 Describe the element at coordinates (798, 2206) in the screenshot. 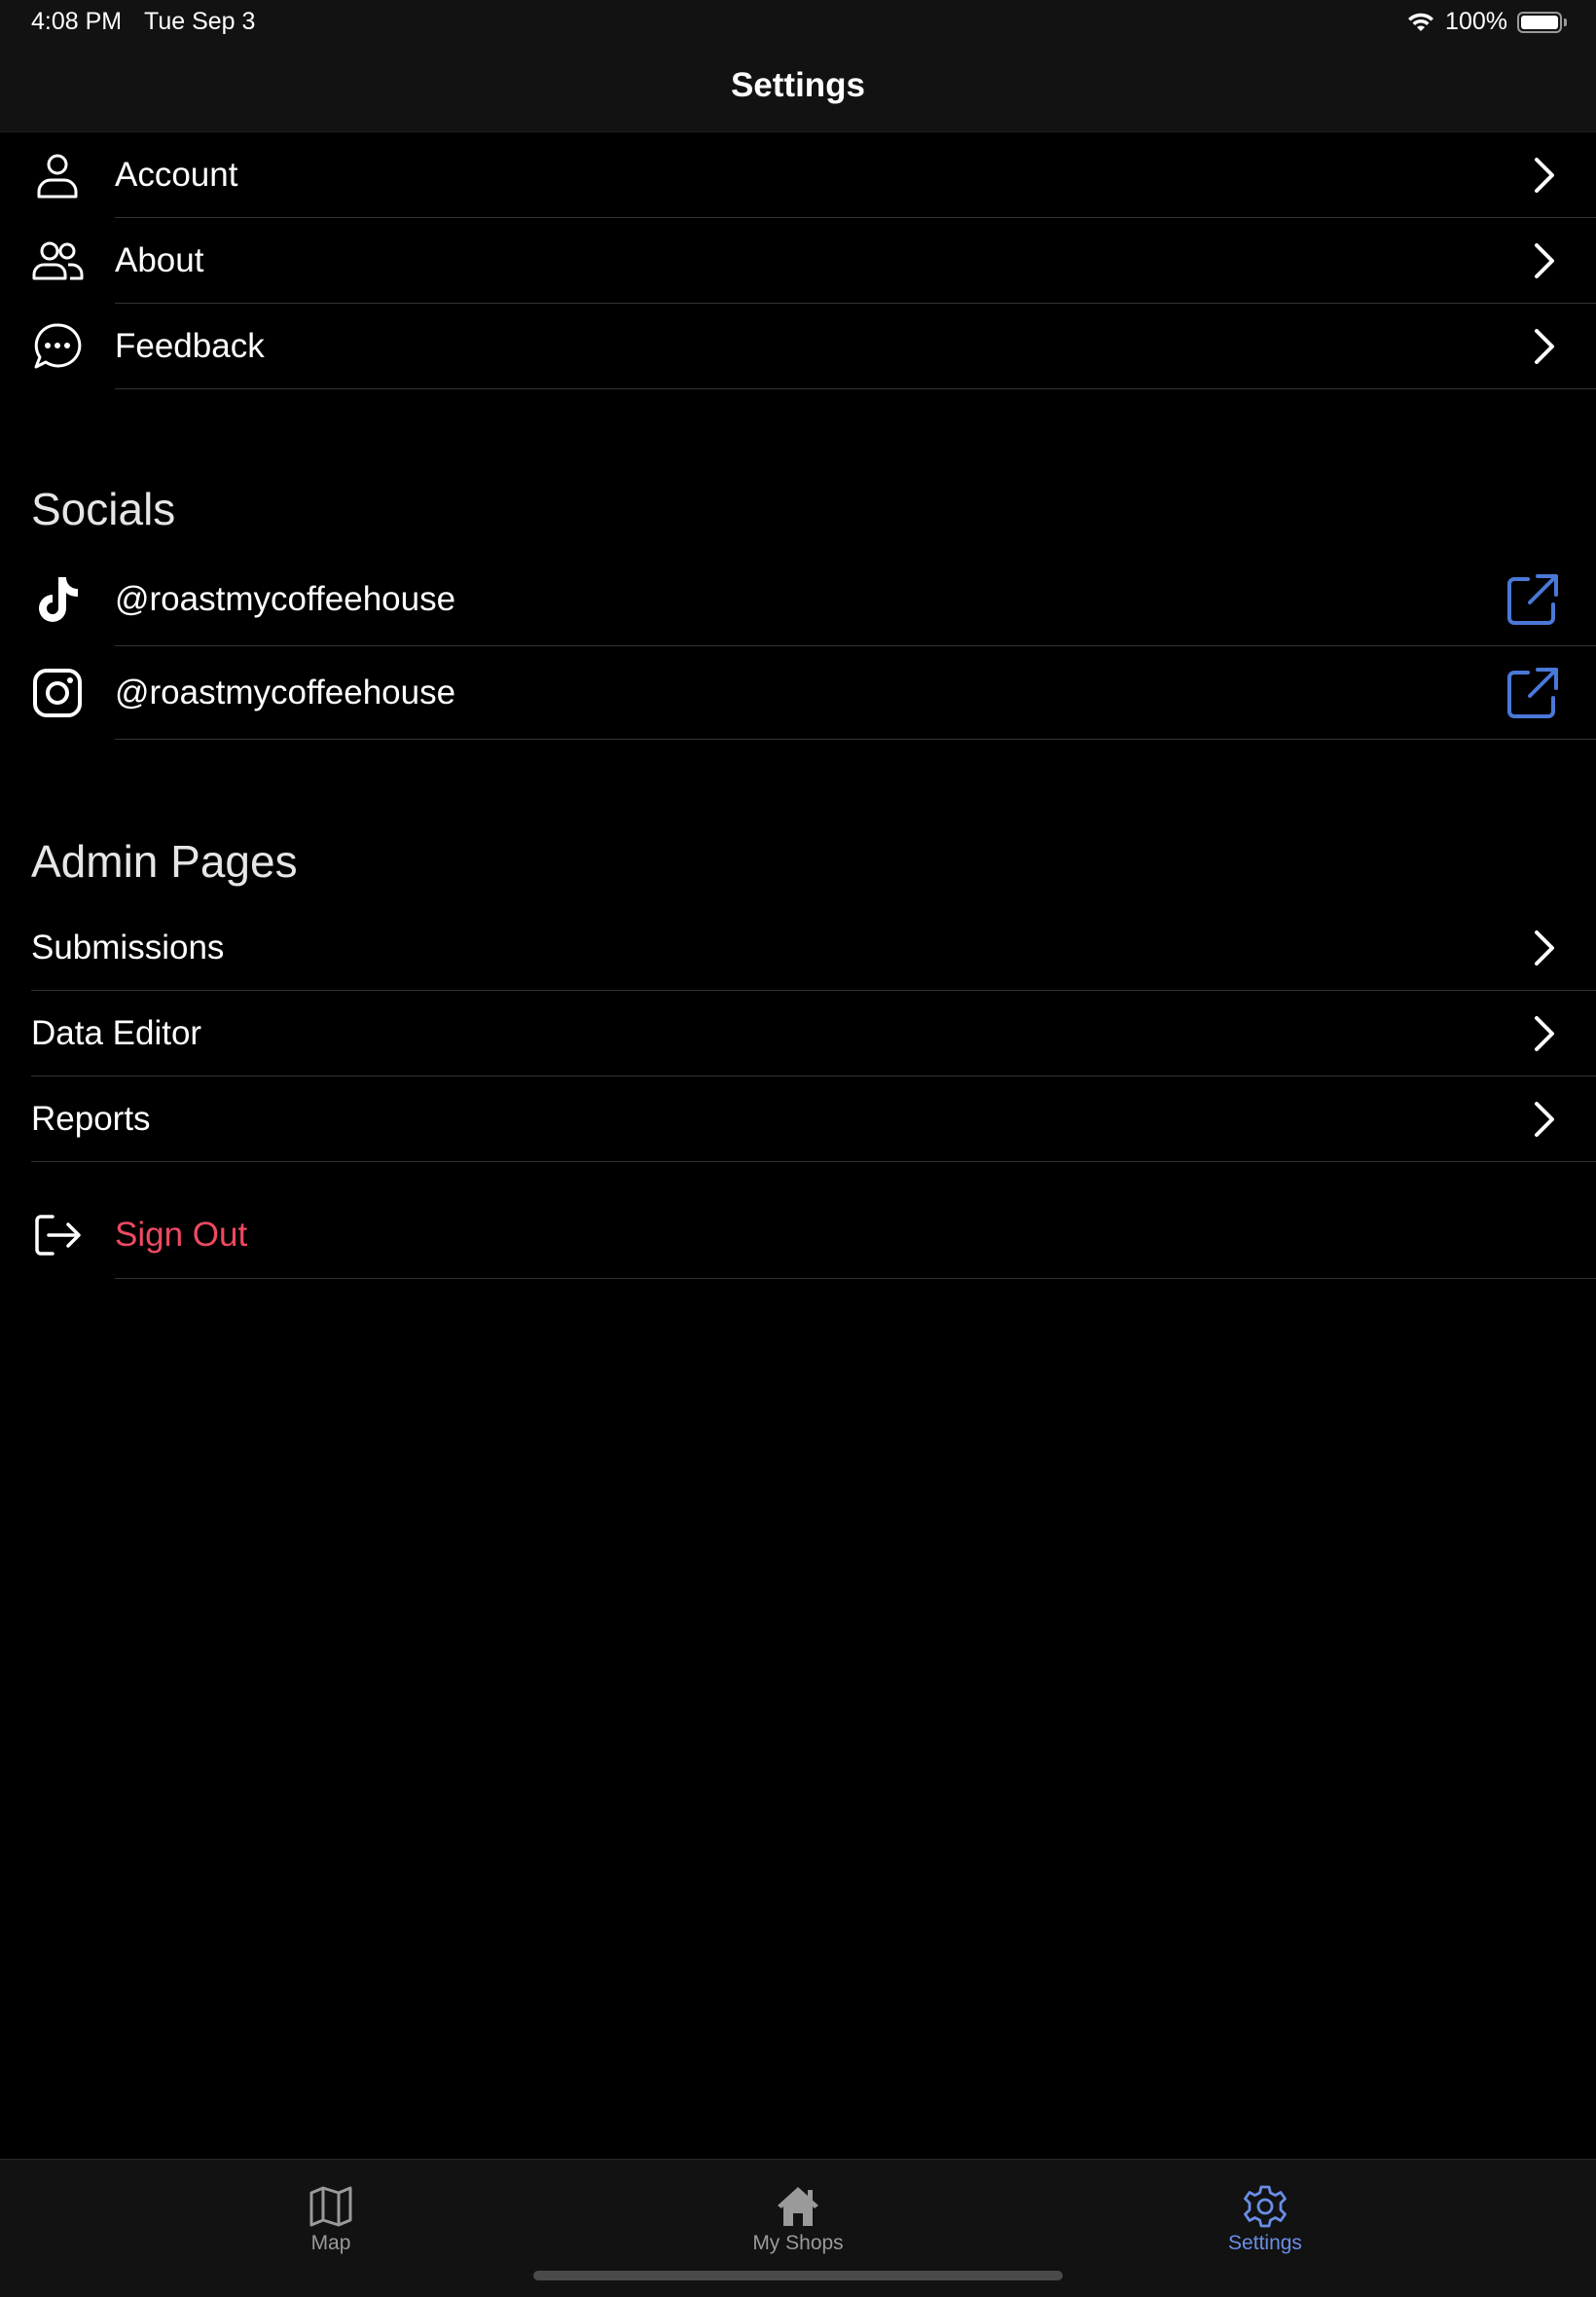

I see `house-icon` at that location.